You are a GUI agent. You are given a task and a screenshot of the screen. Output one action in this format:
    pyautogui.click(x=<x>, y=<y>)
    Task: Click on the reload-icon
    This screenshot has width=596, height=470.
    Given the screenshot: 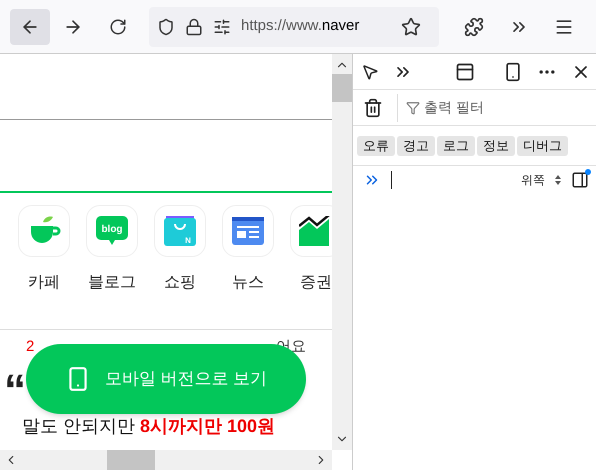 What is the action you would take?
    pyautogui.click(x=118, y=27)
    